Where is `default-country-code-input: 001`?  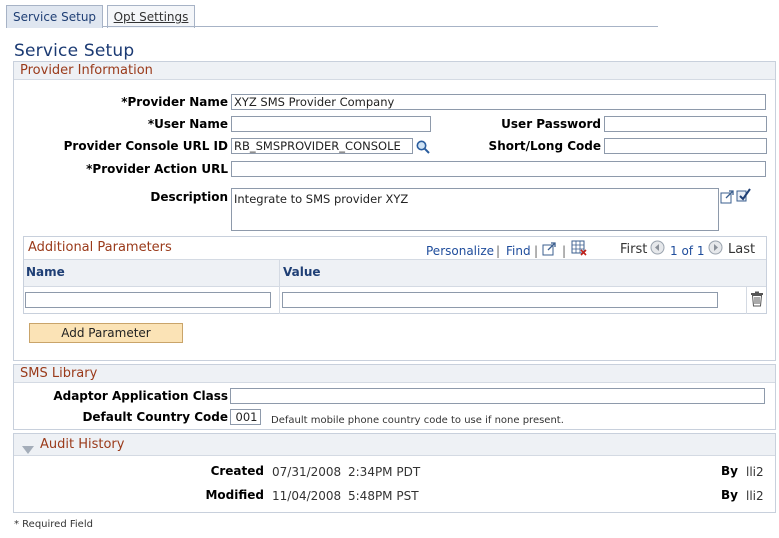 default-country-code-input: 001 is located at coordinates (245, 417).